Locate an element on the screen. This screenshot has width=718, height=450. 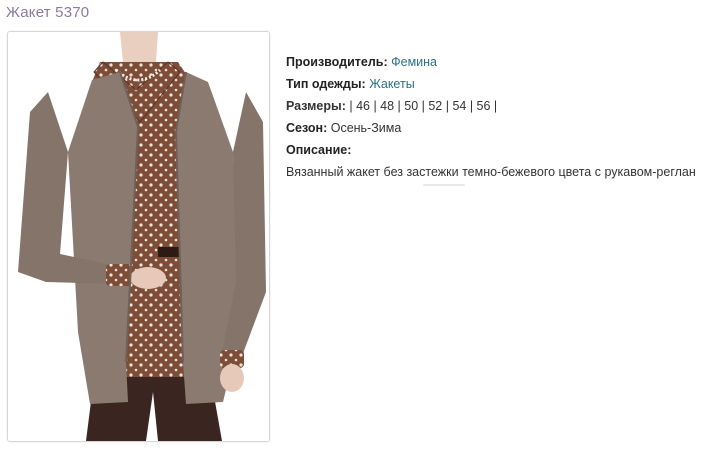
sizes-row: Размеры: | 46 | 48 | 50 | 52 | 54 | 56 | is located at coordinates (491, 106).